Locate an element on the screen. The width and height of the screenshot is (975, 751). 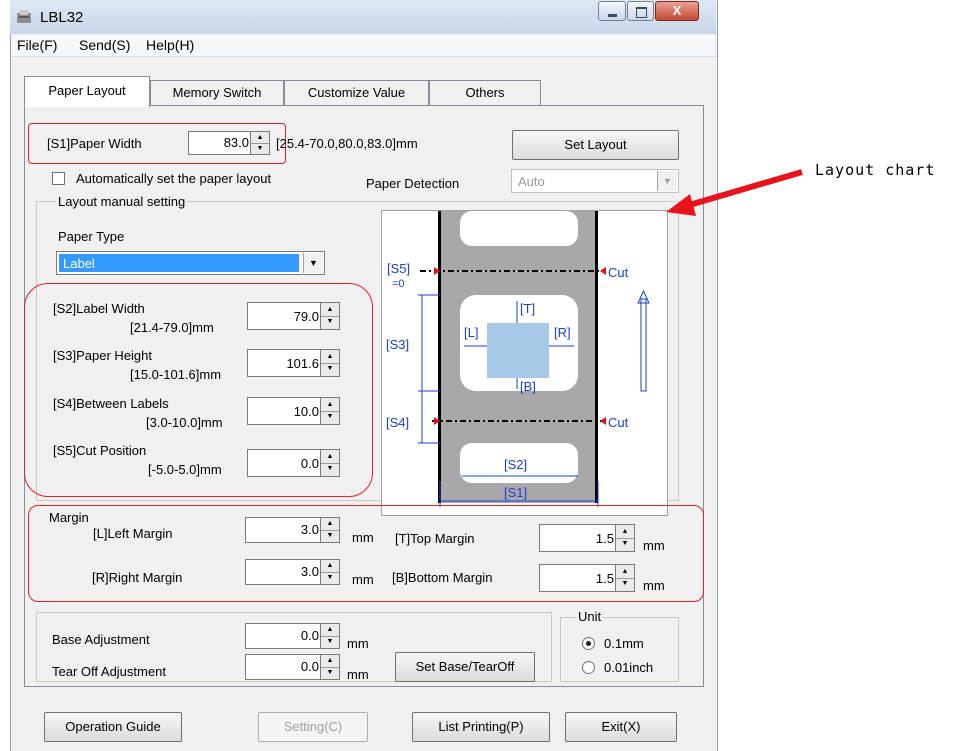
minimize-button is located at coordinates (612, 11).